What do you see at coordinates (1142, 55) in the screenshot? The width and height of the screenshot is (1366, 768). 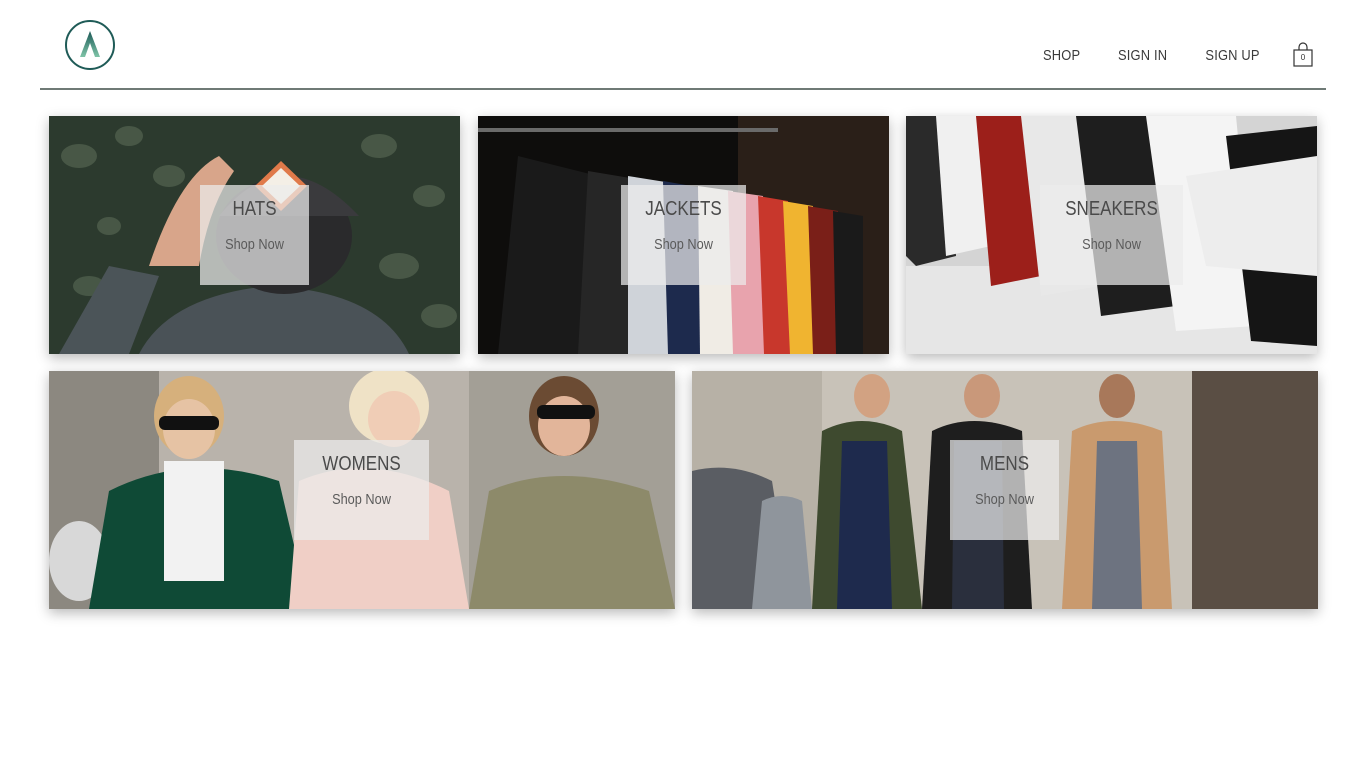 I see `nav-sign-in-link: SIGN IN` at bounding box center [1142, 55].